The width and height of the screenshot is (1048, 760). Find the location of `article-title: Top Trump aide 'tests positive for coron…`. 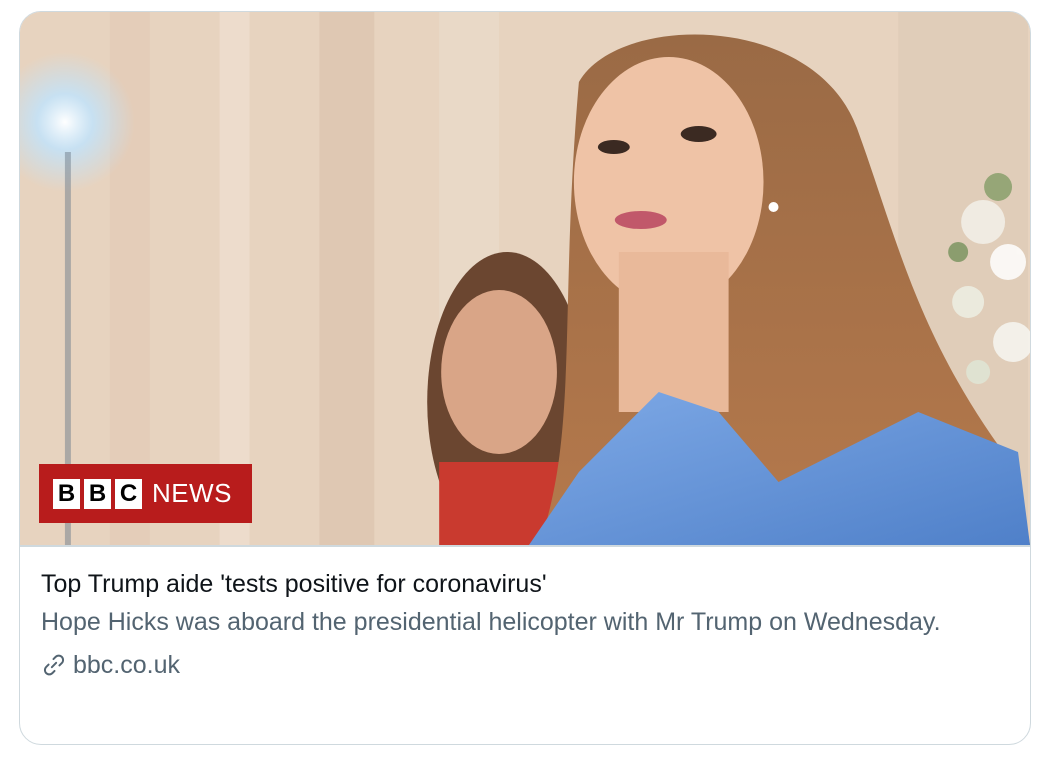

article-title: Top Trump aide 'tests positive for coron… is located at coordinates (523, 584).